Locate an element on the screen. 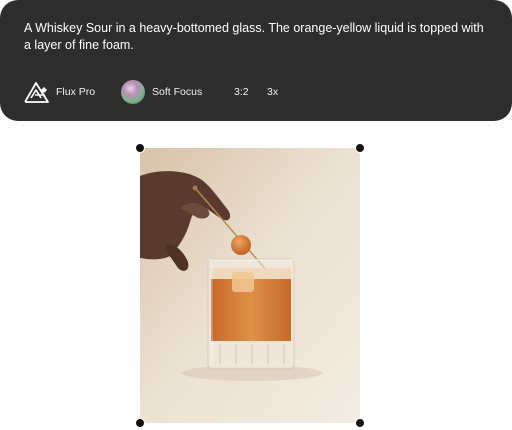  style-selector: Soft Focus is located at coordinates (161, 92).